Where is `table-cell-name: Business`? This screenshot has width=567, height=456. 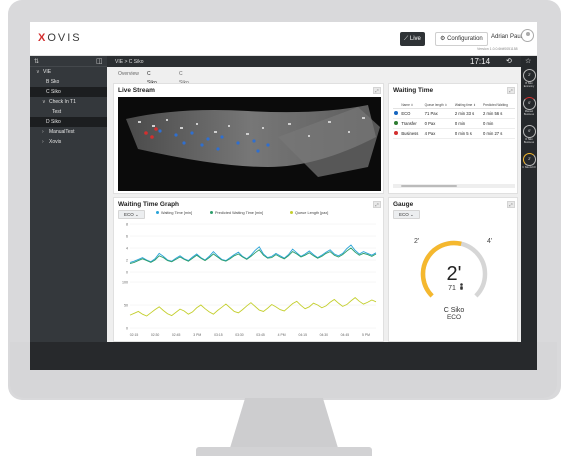
table-cell-name: Business is located at coordinates (412, 133).